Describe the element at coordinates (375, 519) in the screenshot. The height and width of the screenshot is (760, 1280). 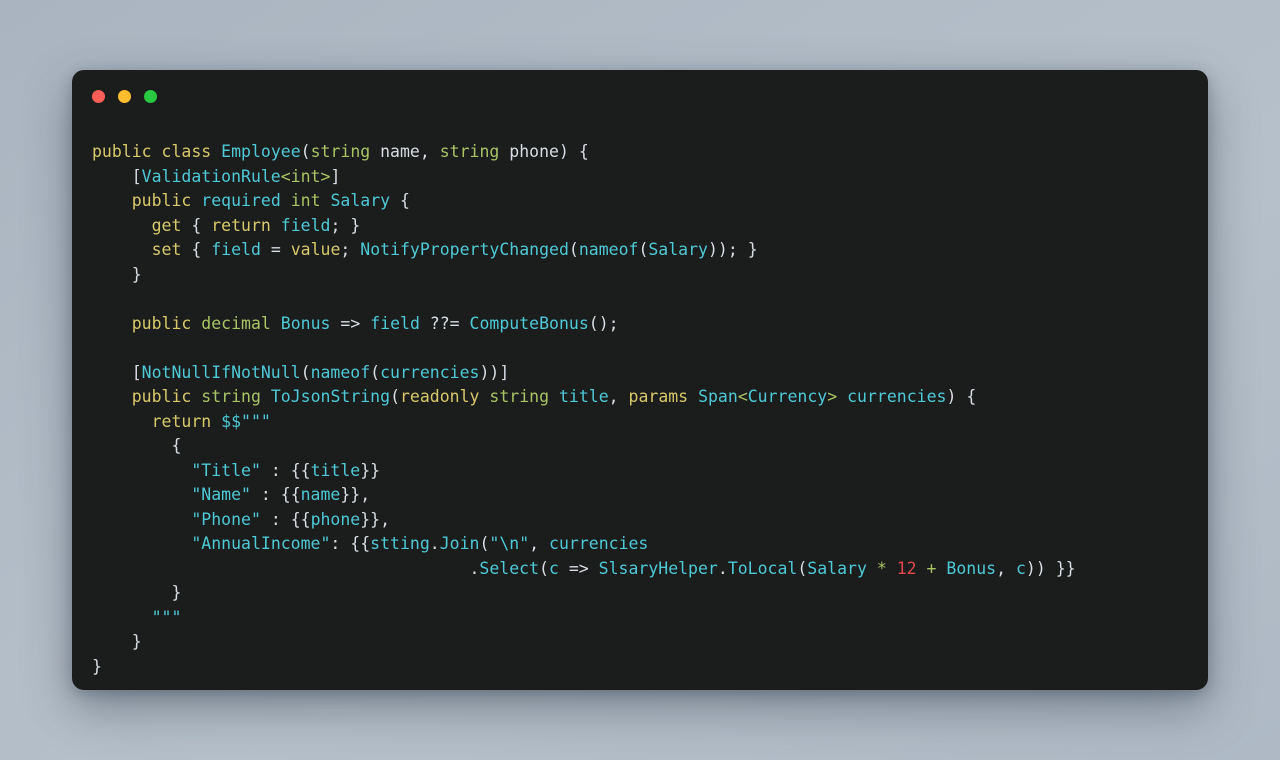
I see `code-token: }},` at that location.